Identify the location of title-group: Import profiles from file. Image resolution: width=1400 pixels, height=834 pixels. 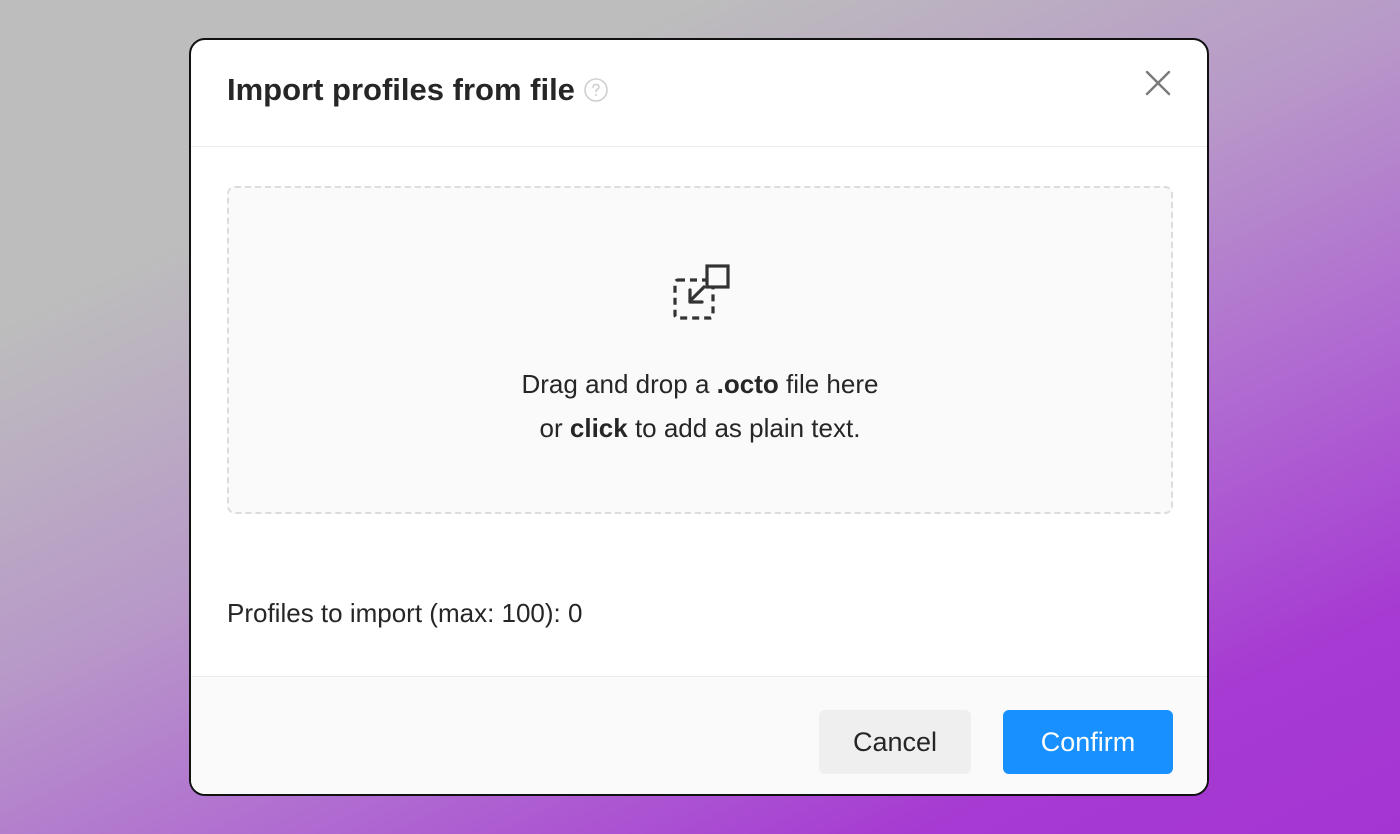
(417, 90).